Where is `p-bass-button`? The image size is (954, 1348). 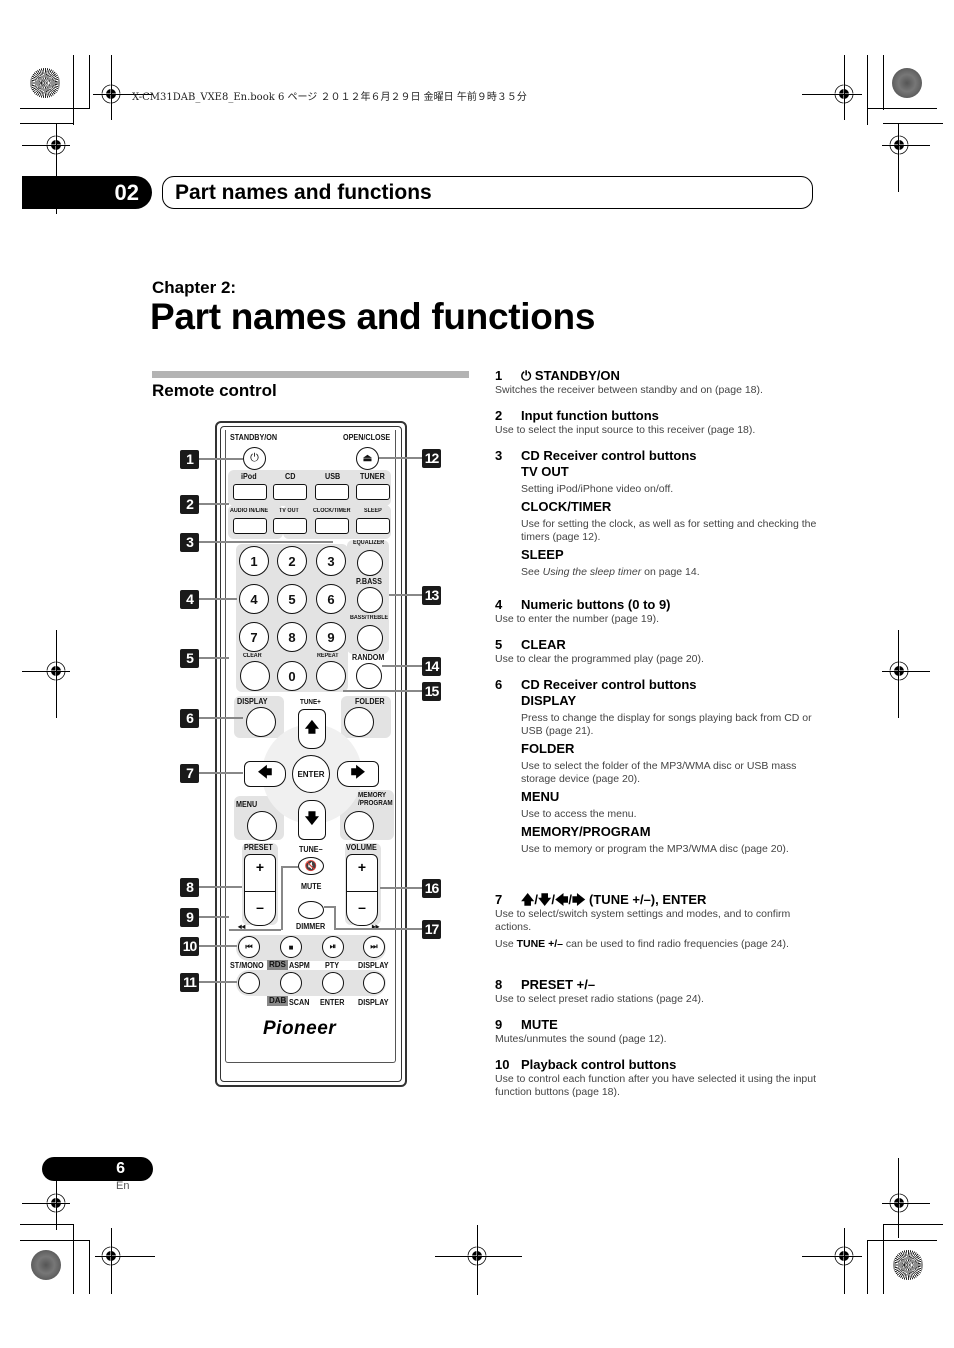 p-bass-button is located at coordinates (370, 600).